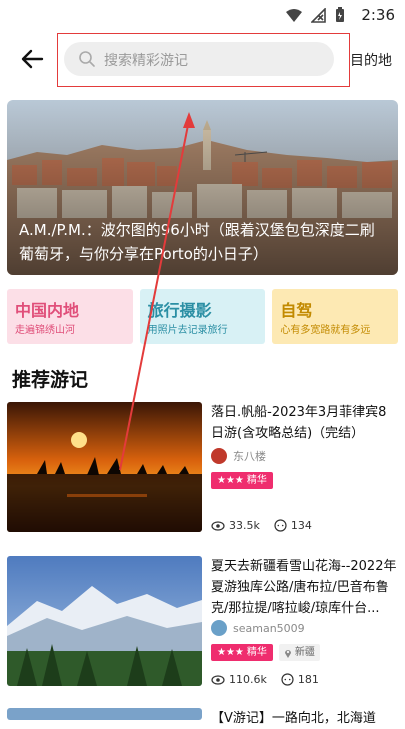 Image resolution: width=405 pixels, height=729 pixels. Describe the element at coordinates (199, 59) in the screenshot. I see `search-input: 搜索精彩游记` at that location.